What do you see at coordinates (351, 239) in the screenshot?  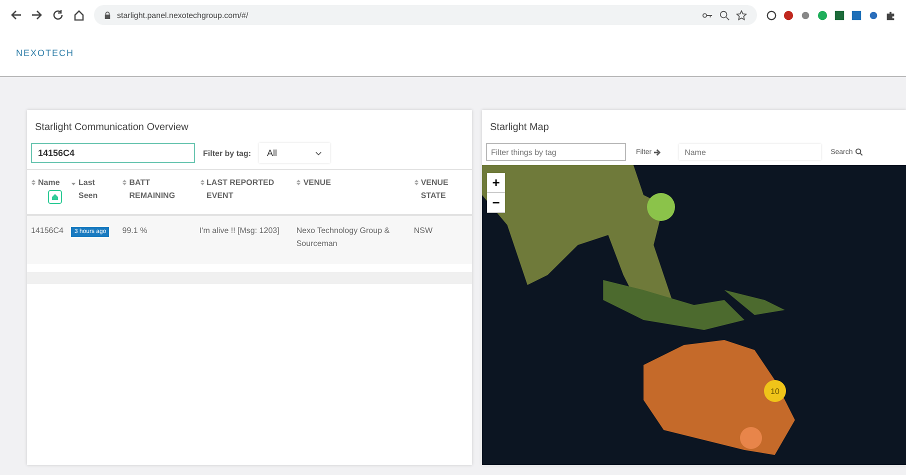 I see `table-cell: Nexo Technology Group & Sourceman` at bounding box center [351, 239].